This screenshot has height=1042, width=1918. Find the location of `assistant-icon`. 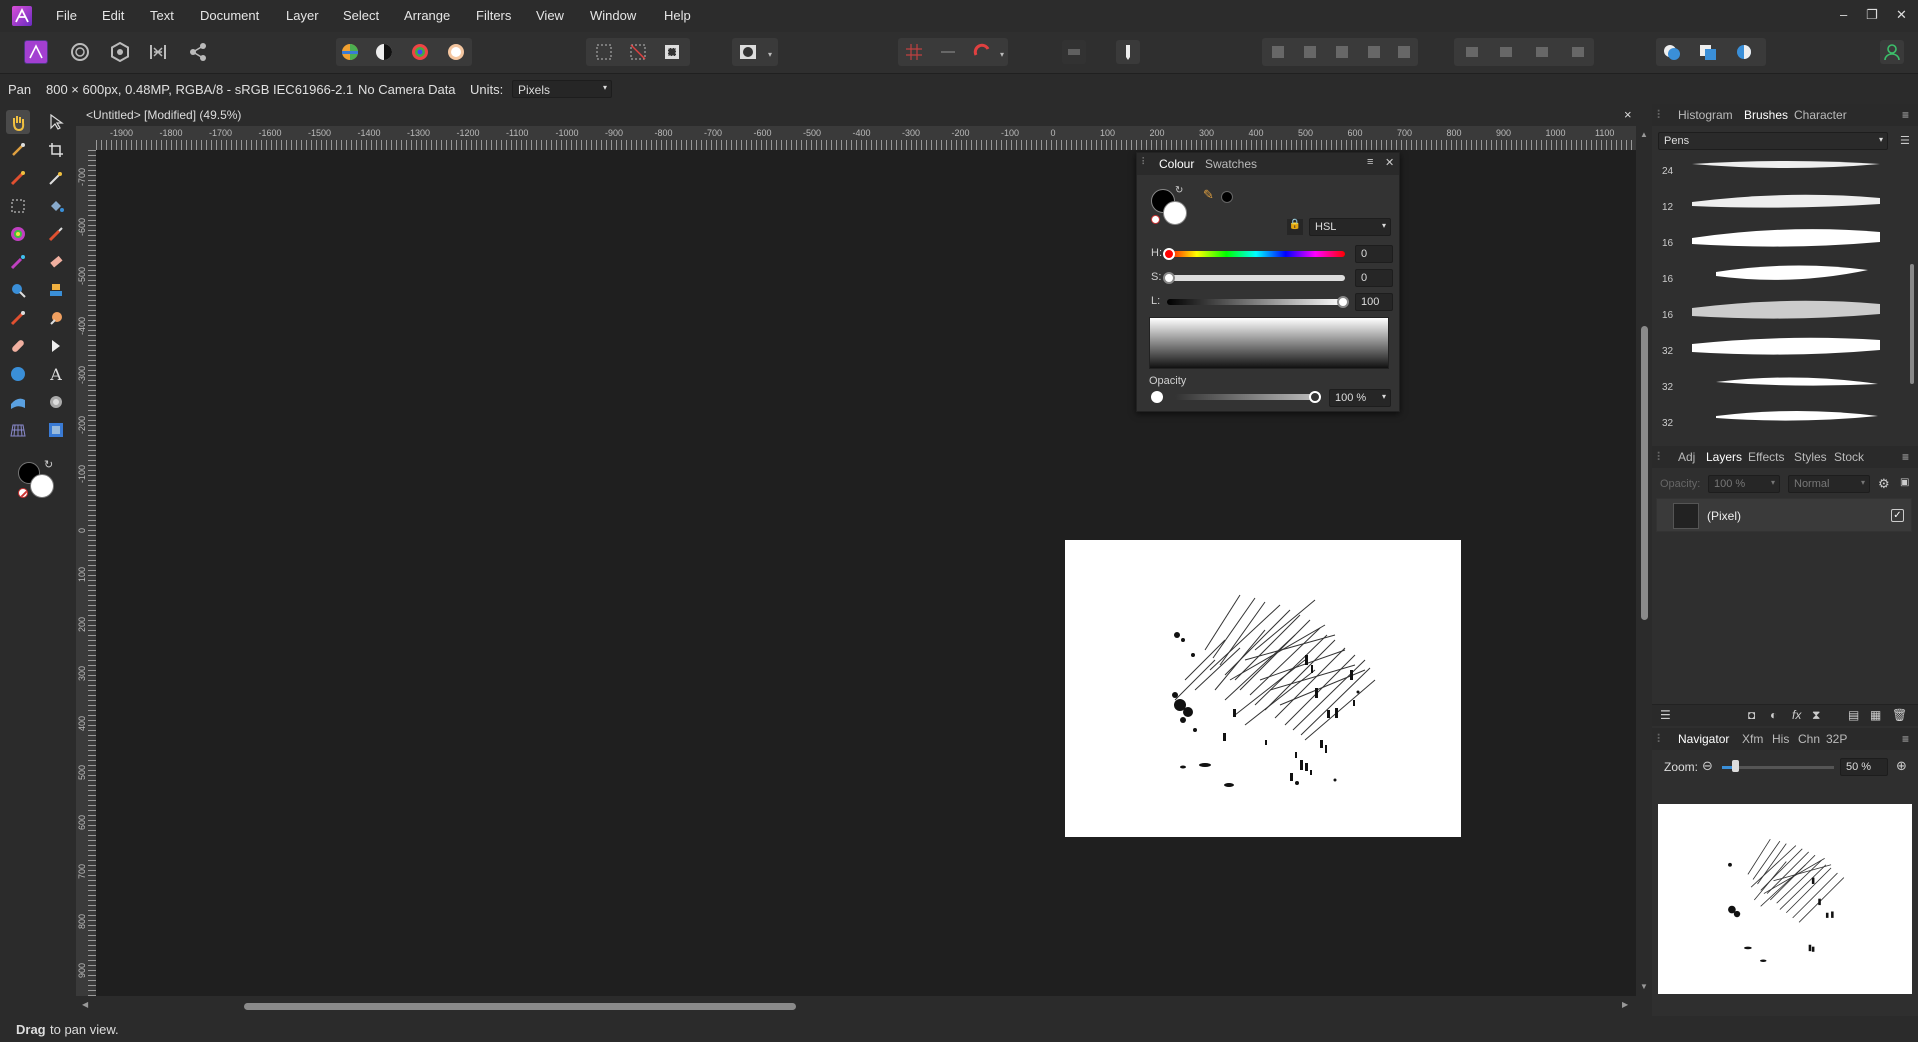

assistant-icon is located at coordinates (948, 52).